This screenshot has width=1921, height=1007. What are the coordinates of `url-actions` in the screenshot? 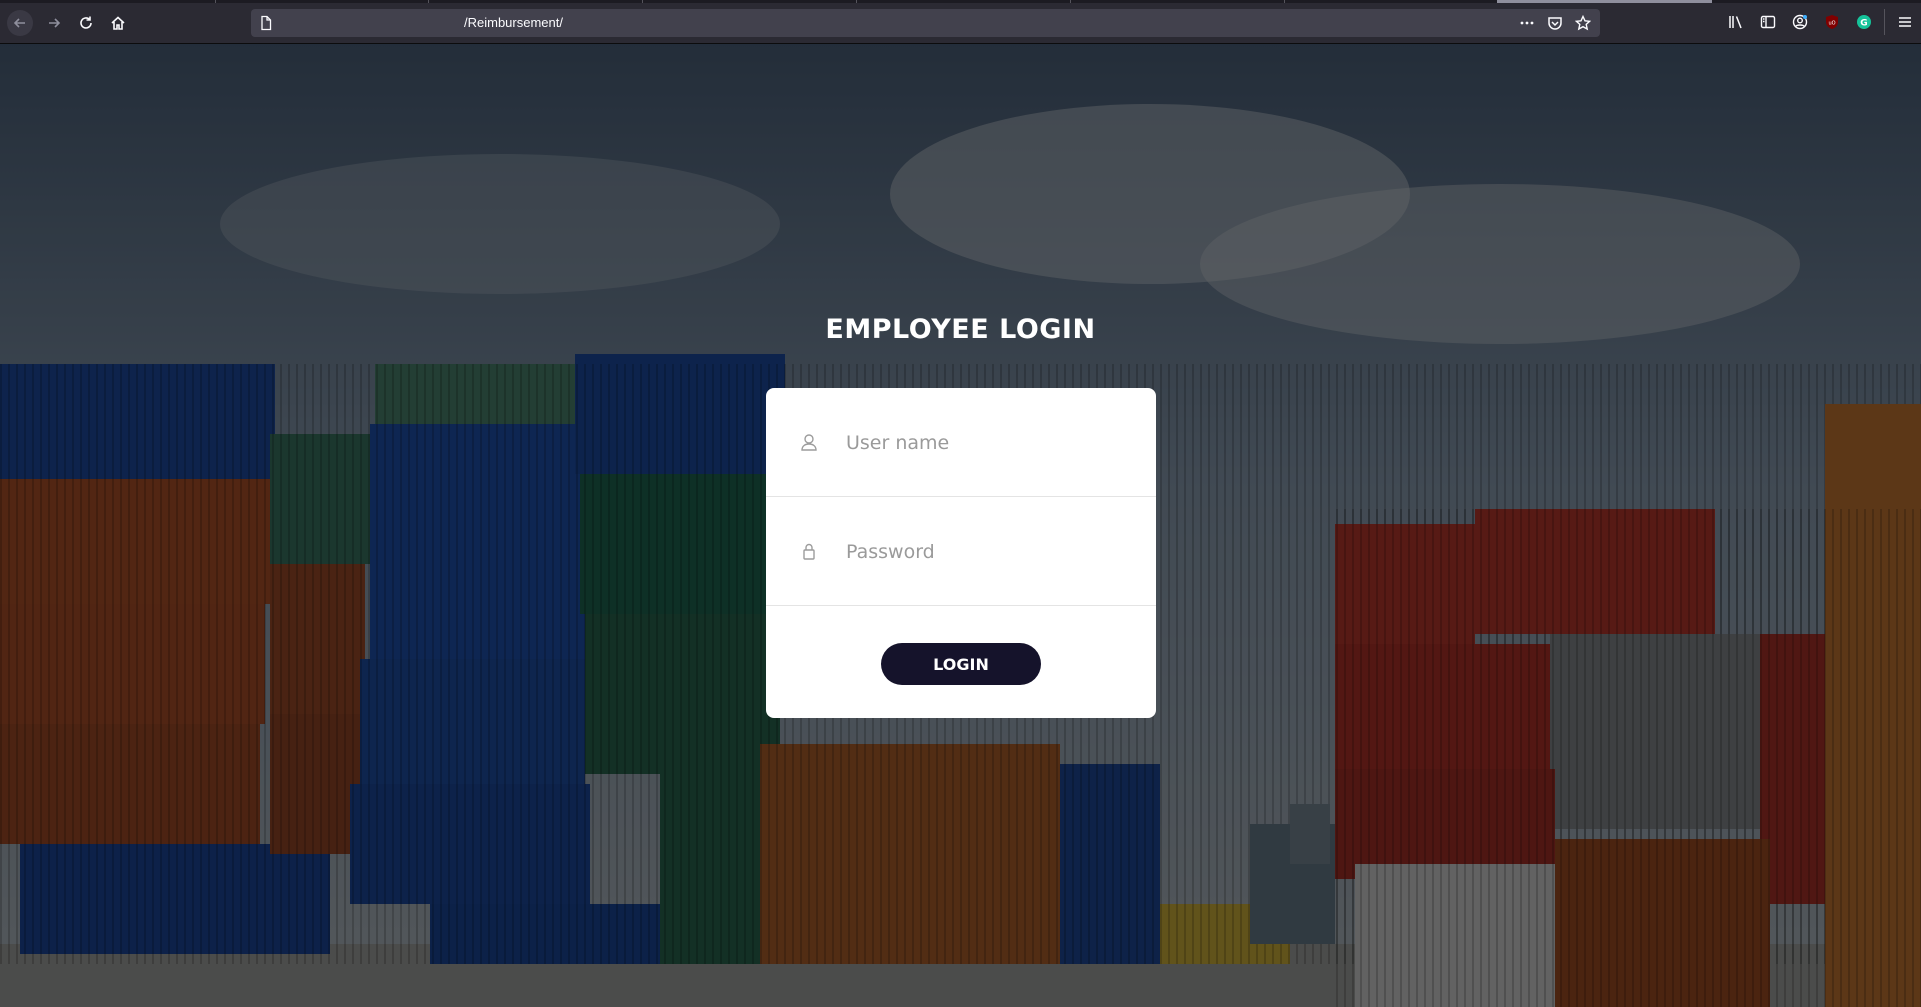 It's located at (1555, 23).